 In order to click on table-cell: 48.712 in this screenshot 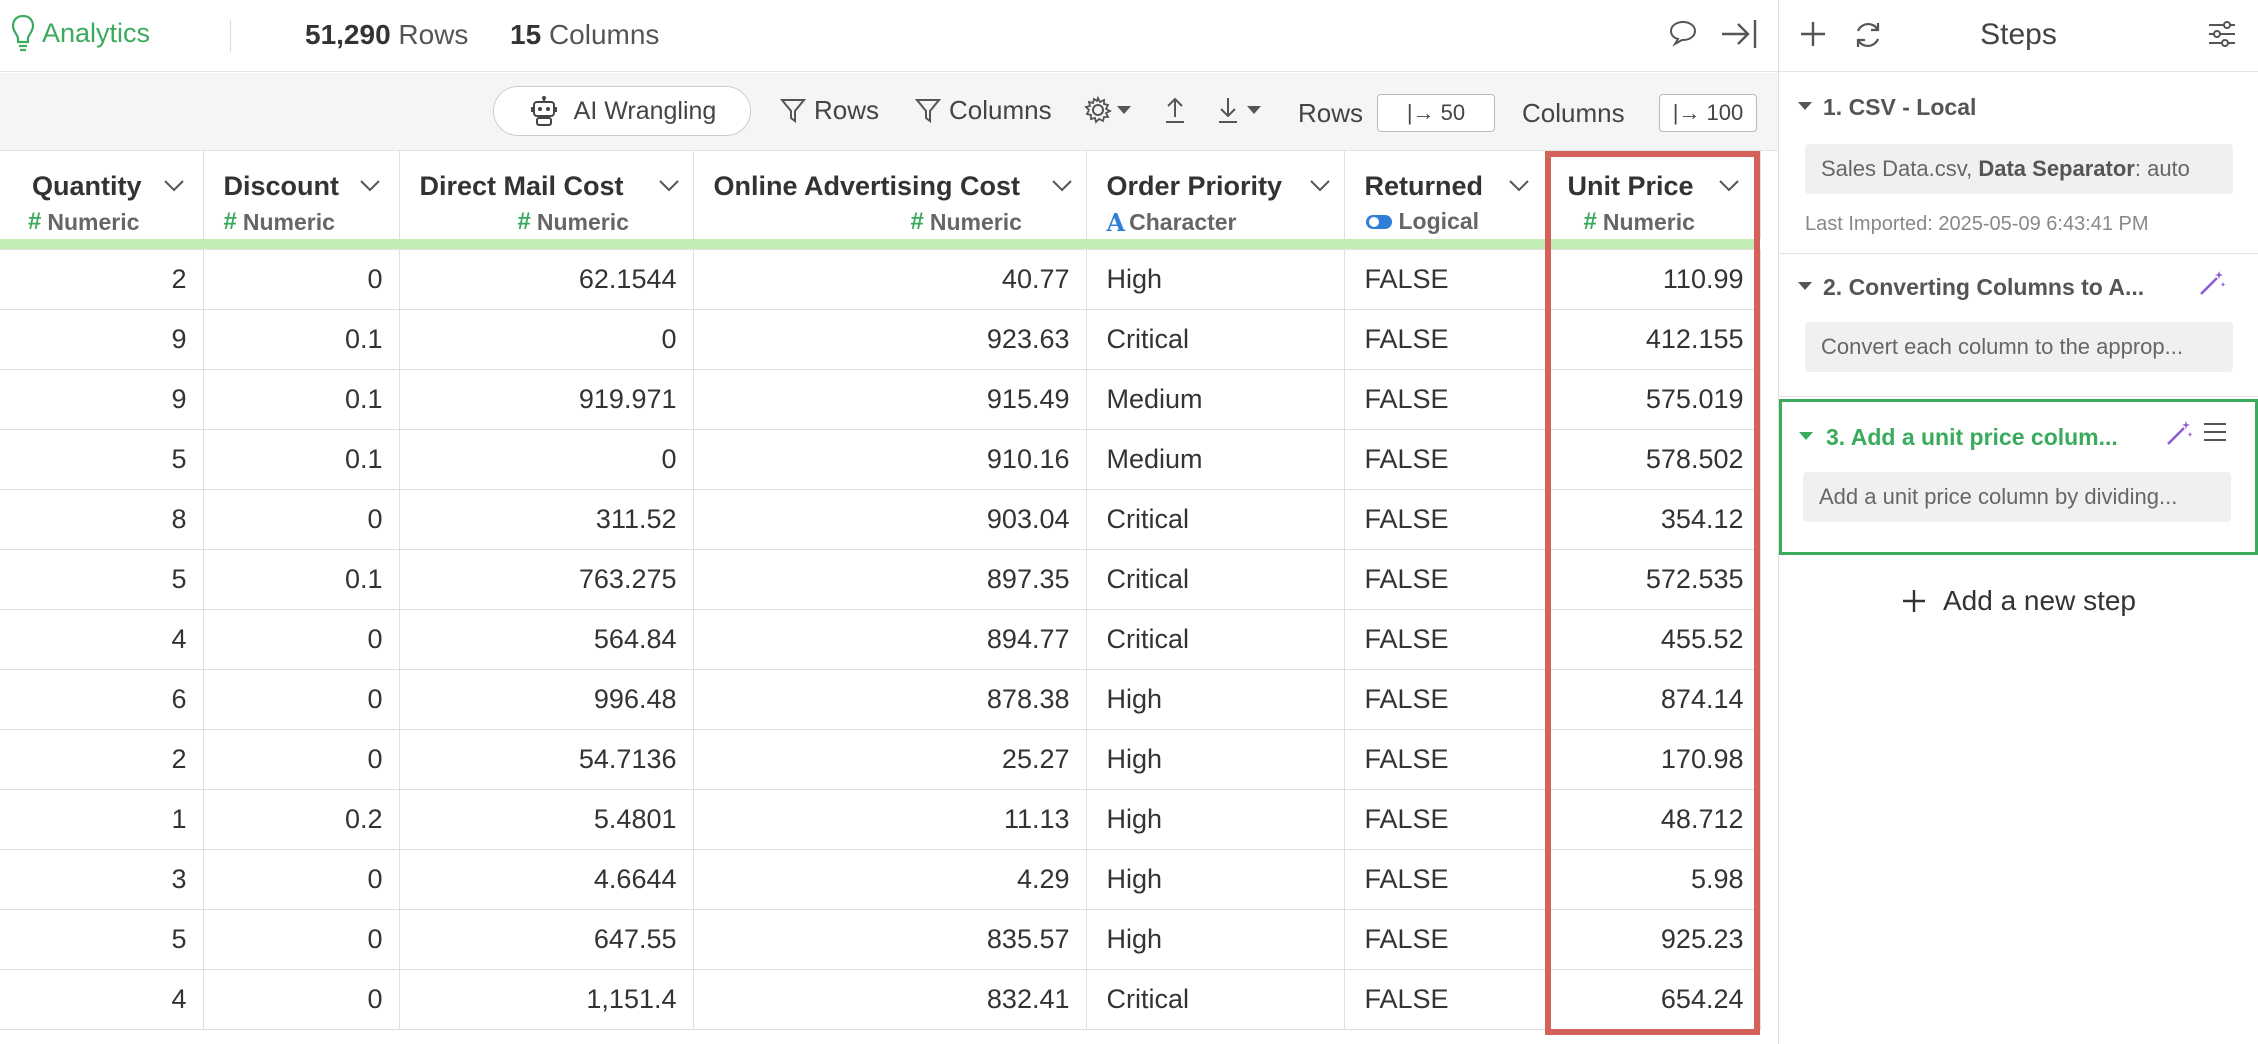, I will do `click(1653, 819)`.